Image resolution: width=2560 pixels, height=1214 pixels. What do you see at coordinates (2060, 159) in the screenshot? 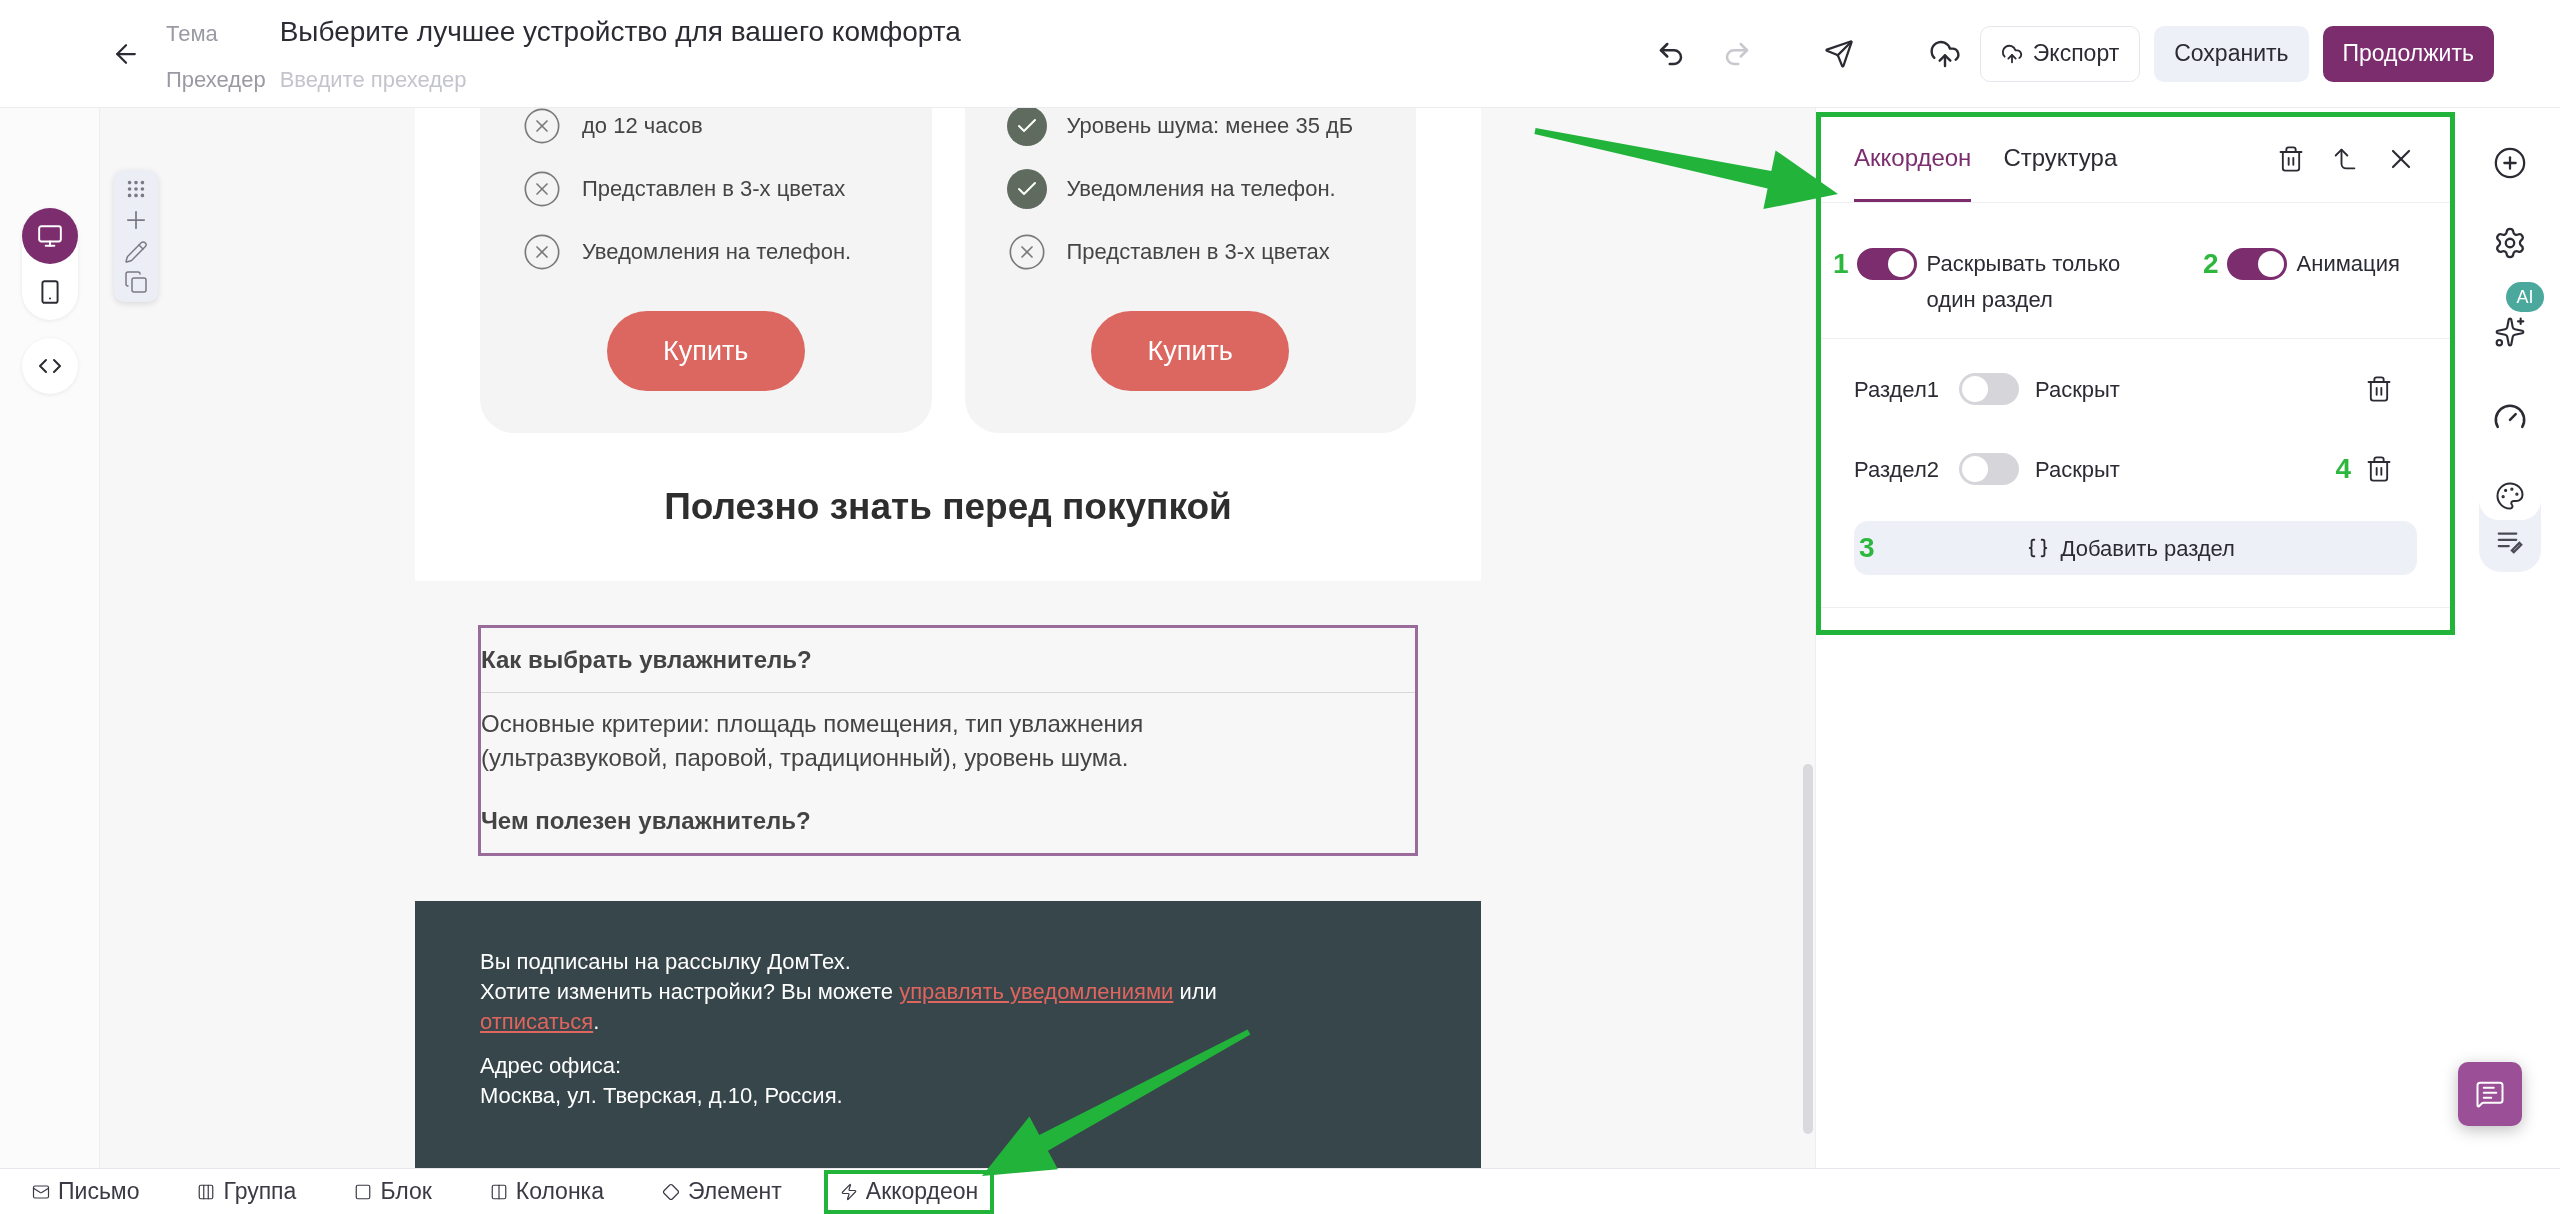
I see `panel-tab: Структура` at bounding box center [2060, 159].